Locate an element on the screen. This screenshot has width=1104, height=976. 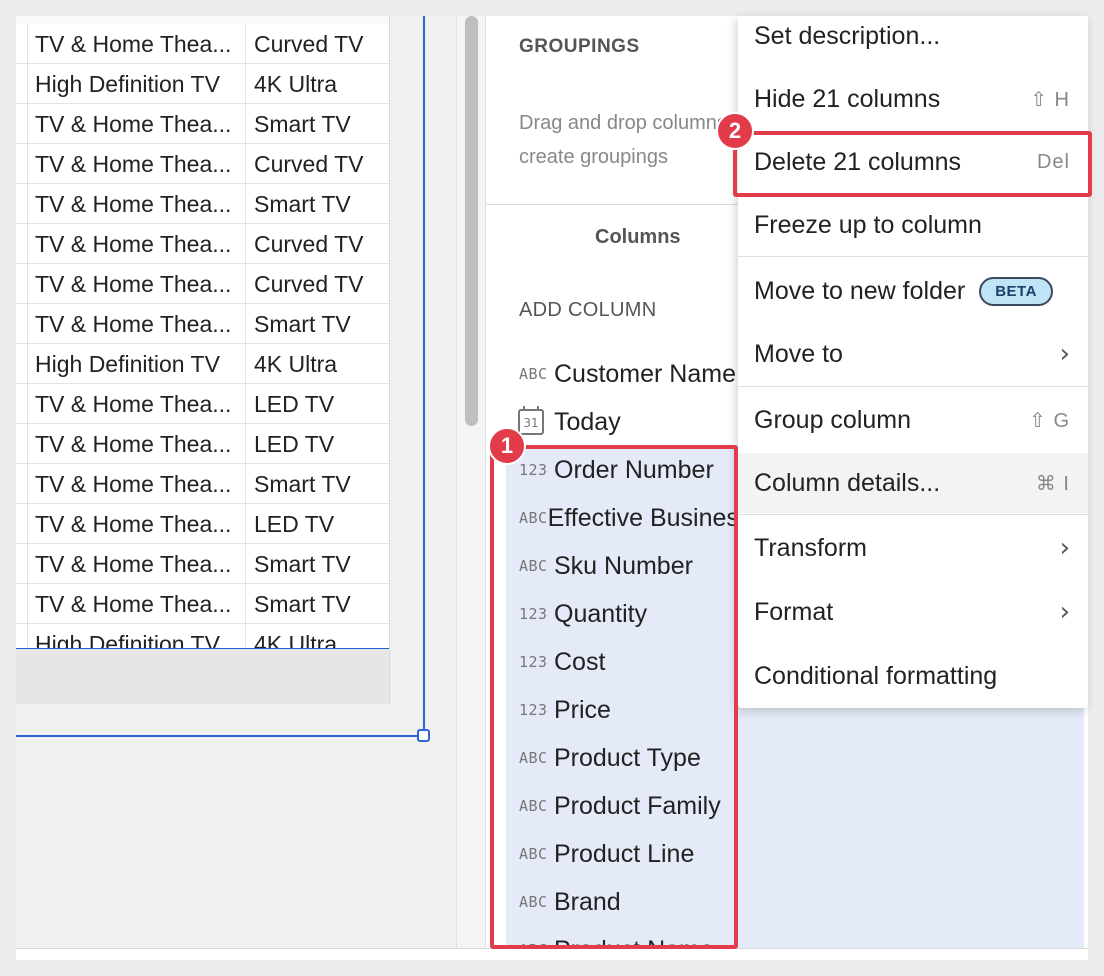
menu-item-label: Hide 21 columns is located at coordinates (847, 98).